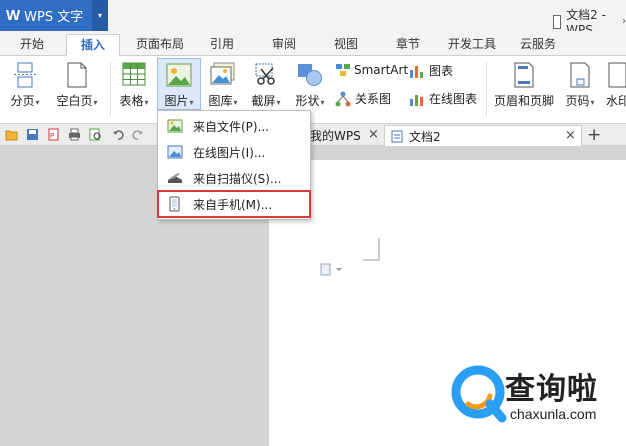 This screenshot has height=446, width=626. I want to click on tab-cloud: 云服务, so click(538, 45).